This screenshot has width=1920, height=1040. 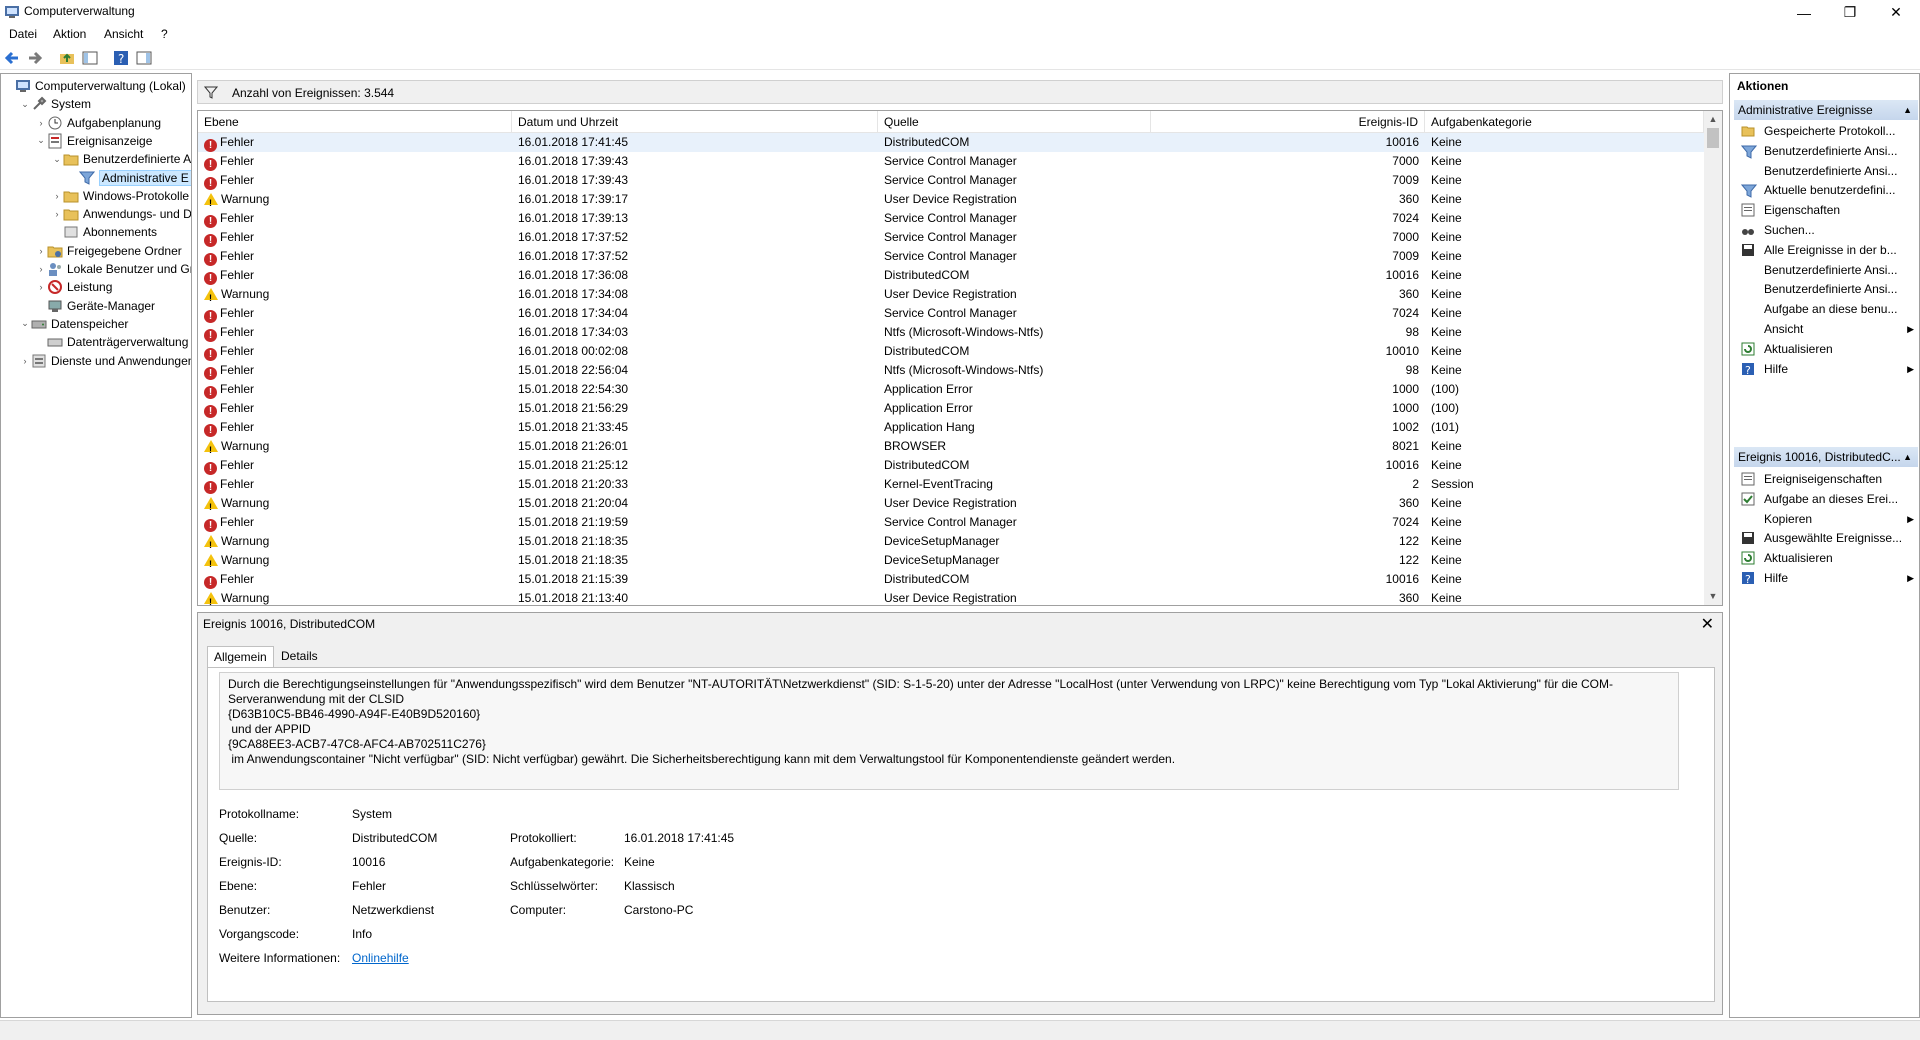 I want to click on tree-item: › Lokale Benutzer und Gr, so click(x=113, y=269).